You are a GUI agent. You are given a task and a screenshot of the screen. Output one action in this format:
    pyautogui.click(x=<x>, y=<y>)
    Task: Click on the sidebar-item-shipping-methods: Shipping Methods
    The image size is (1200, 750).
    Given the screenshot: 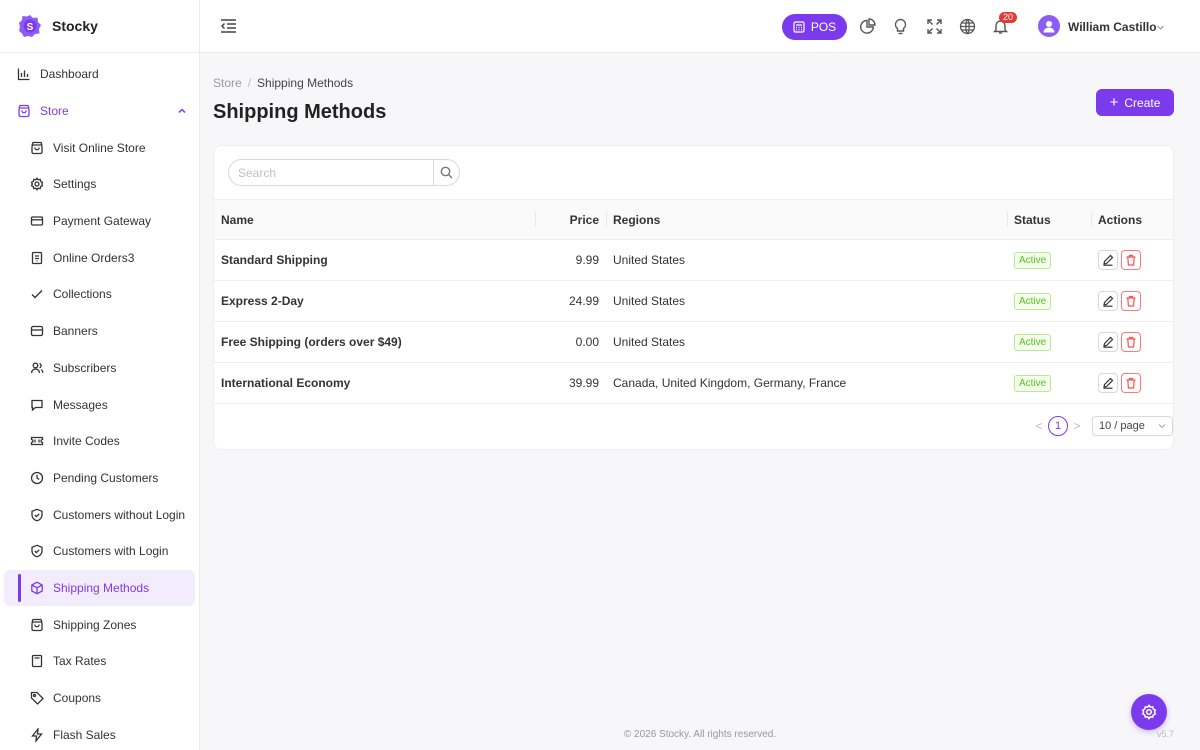 What is the action you would take?
    pyautogui.click(x=99, y=588)
    